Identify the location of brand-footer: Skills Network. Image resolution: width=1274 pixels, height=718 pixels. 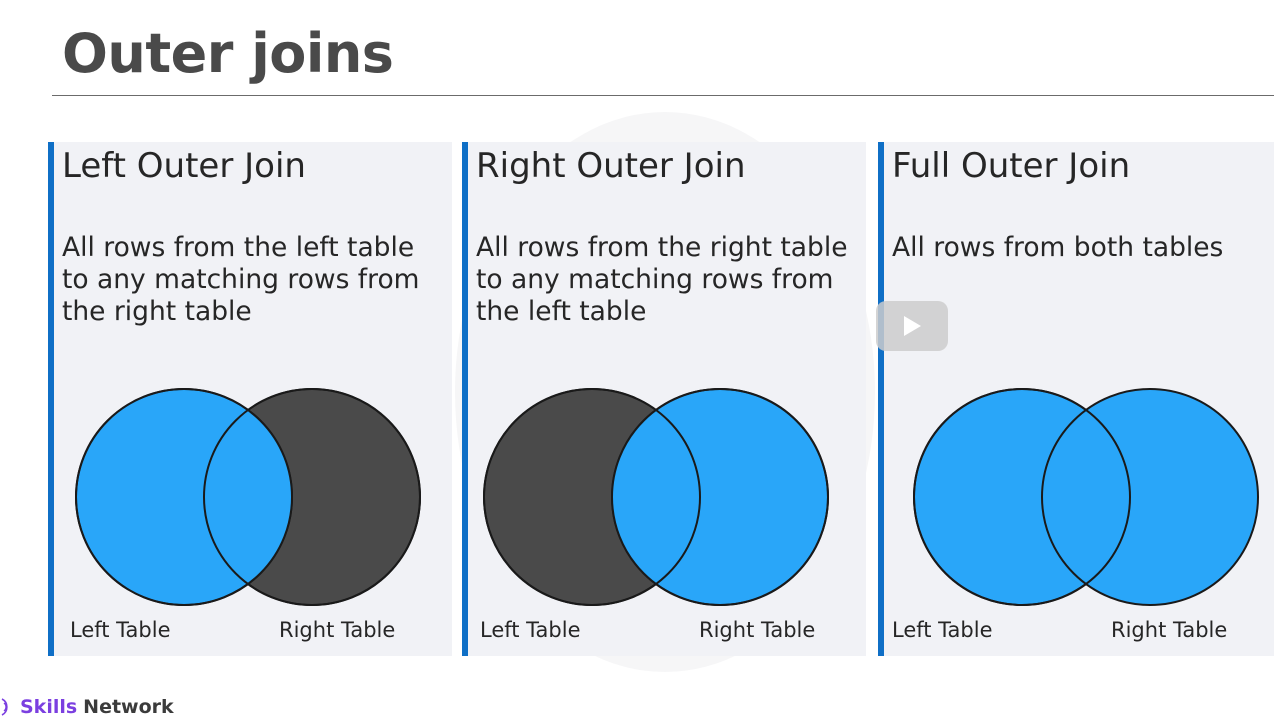
(87, 707).